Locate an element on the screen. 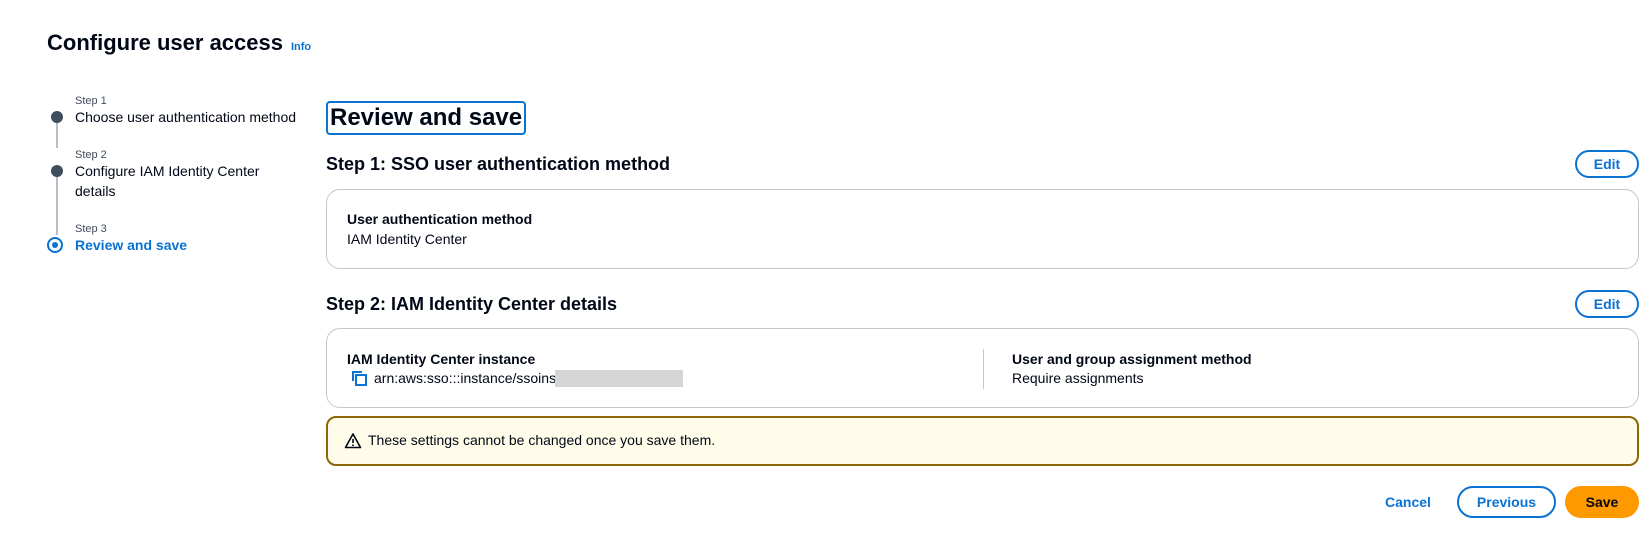 The image size is (1652, 538). redacted-block is located at coordinates (619, 378).